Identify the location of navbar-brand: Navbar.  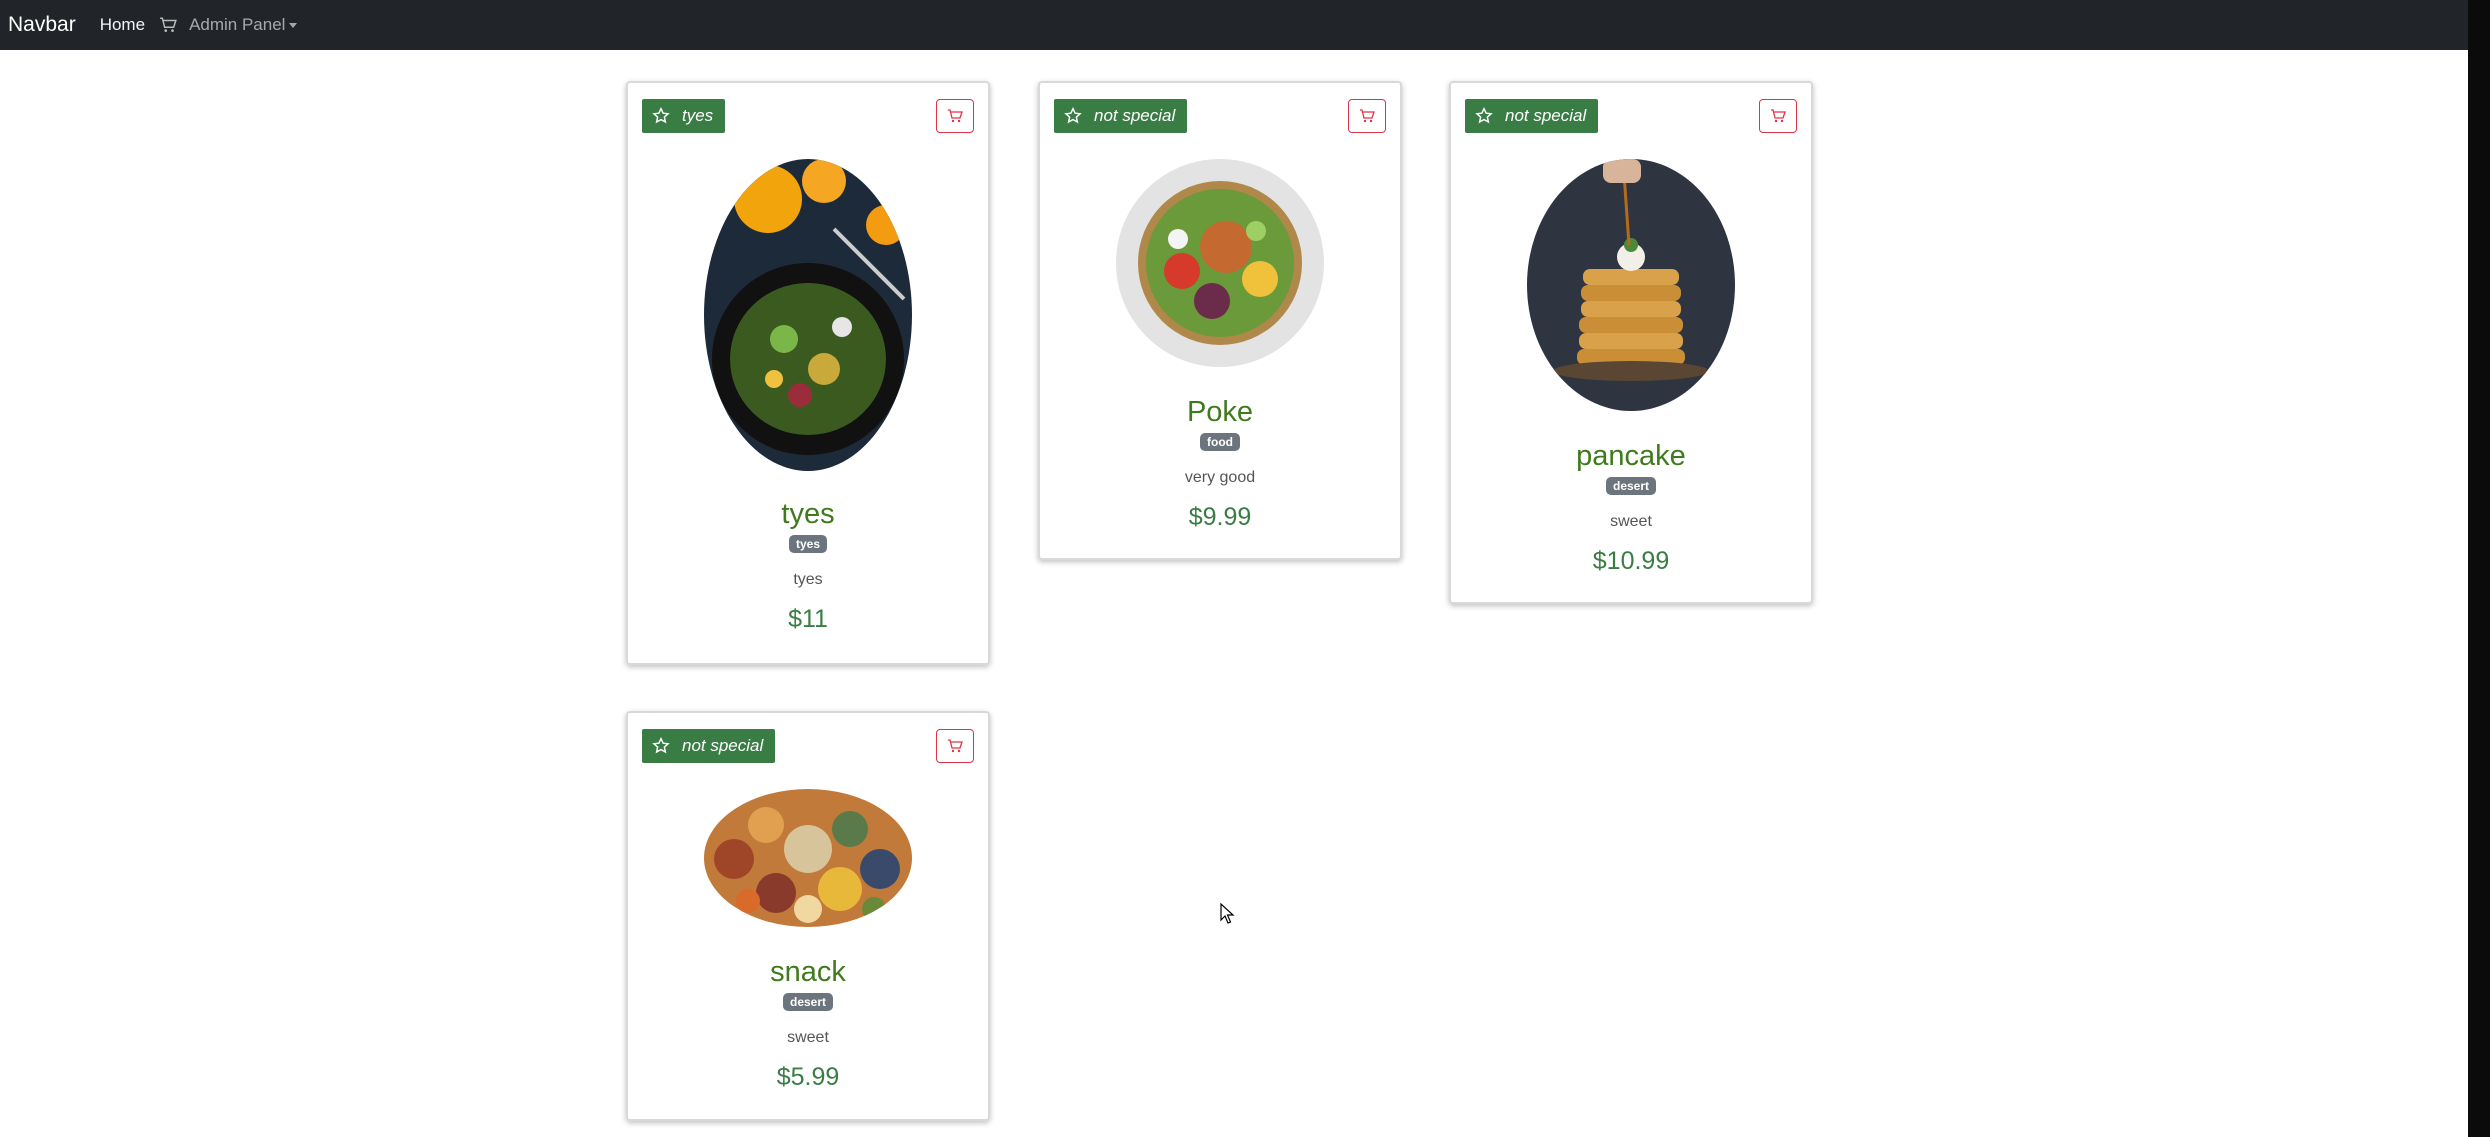
(42, 25).